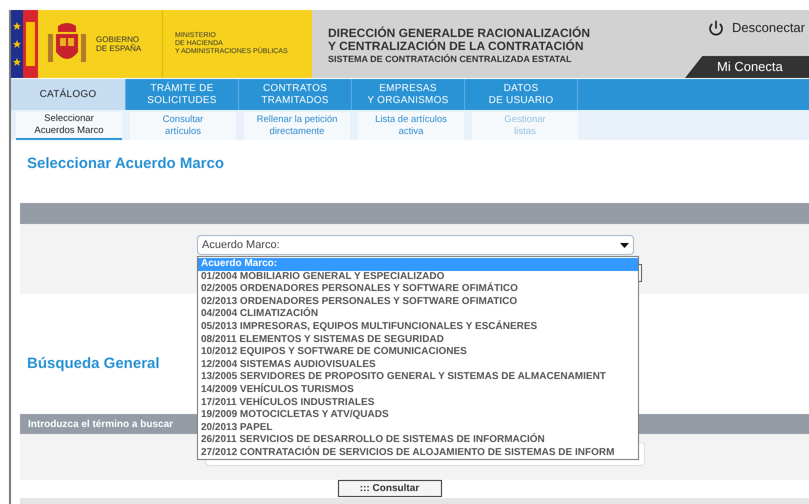  I want to click on dropdown-option: 26/2011 SERVICIOS DE DESARROLLO DE SISTEMAS DE INFORMACIÓN, so click(418, 440).